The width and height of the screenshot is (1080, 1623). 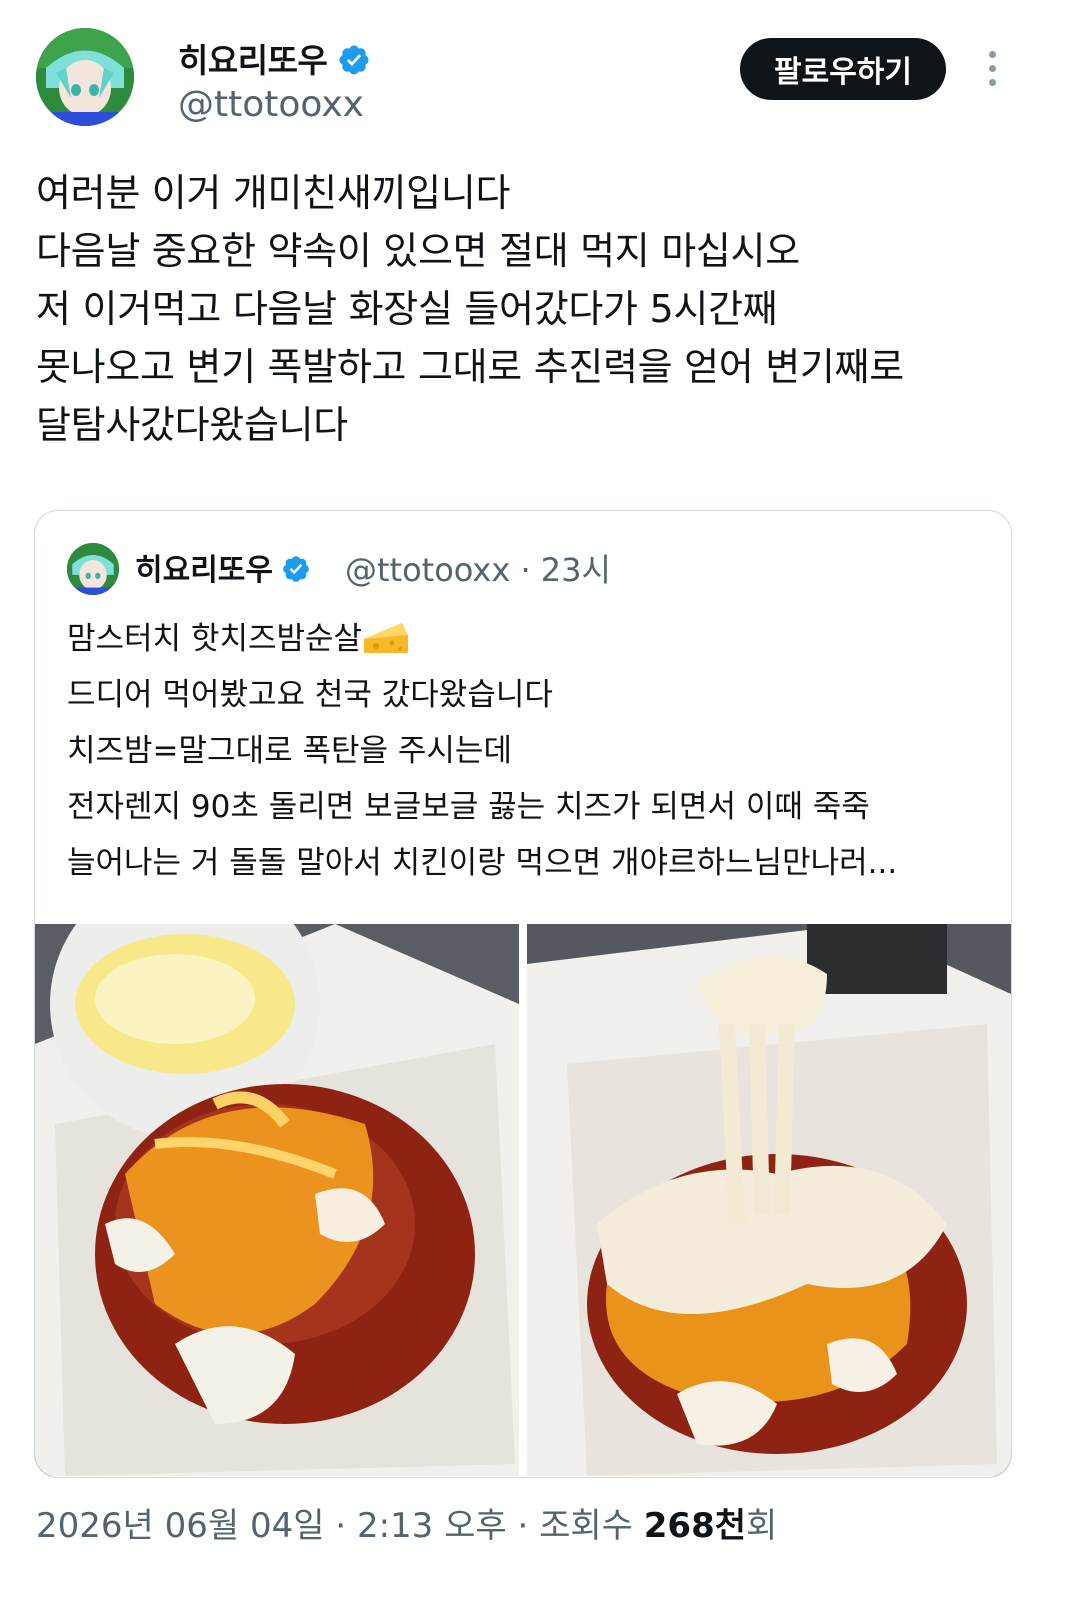 What do you see at coordinates (762, 1526) in the screenshot?
I see `views-suffix: 회` at bounding box center [762, 1526].